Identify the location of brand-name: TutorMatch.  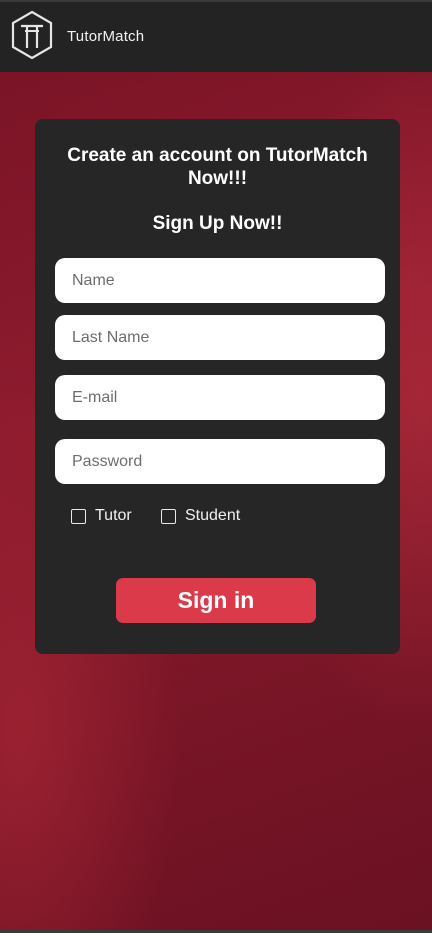
(105, 36).